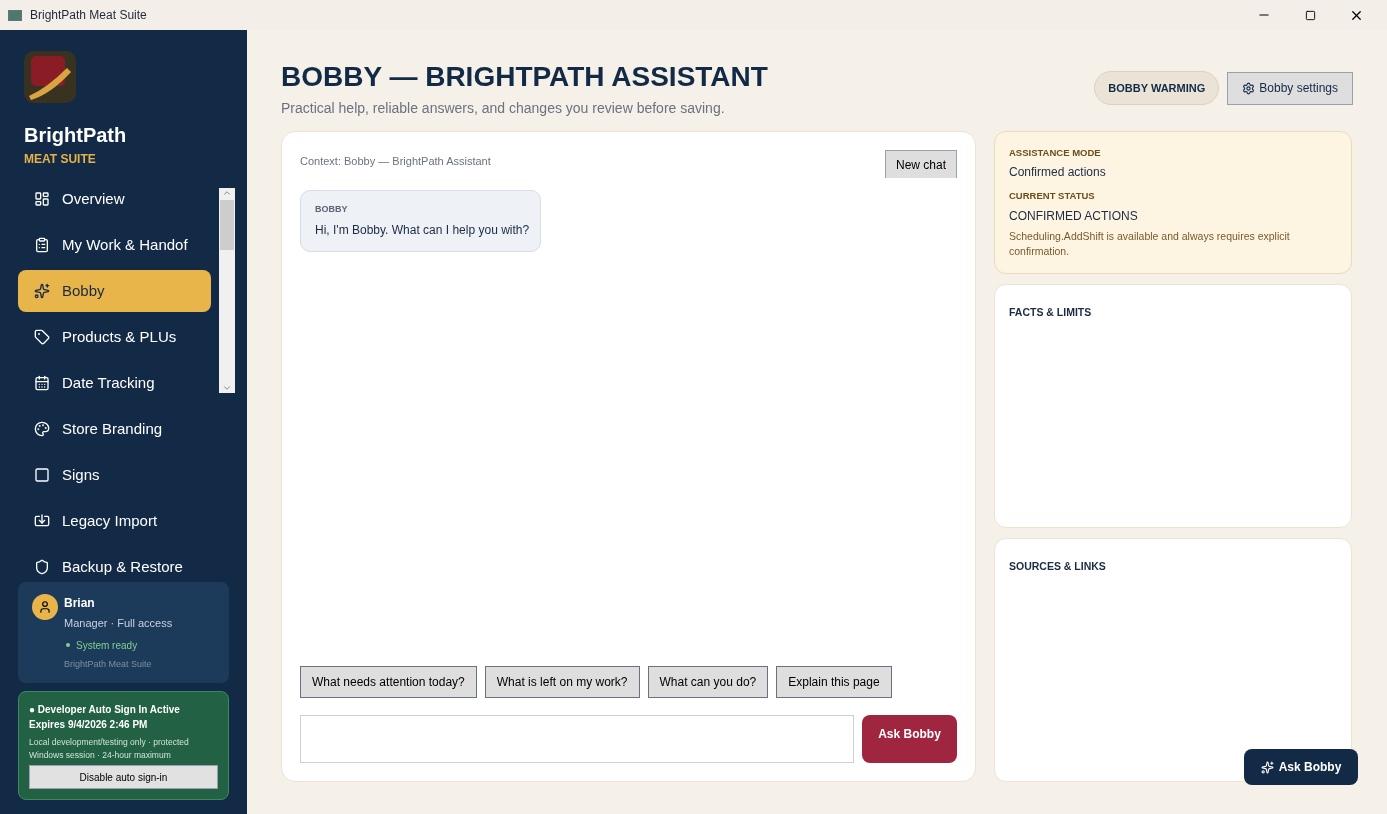 This screenshot has width=1387, height=814. Describe the element at coordinates (1301, 767) in the screenshot. I see `floating-ask-button: Ask Bobby` at that location.